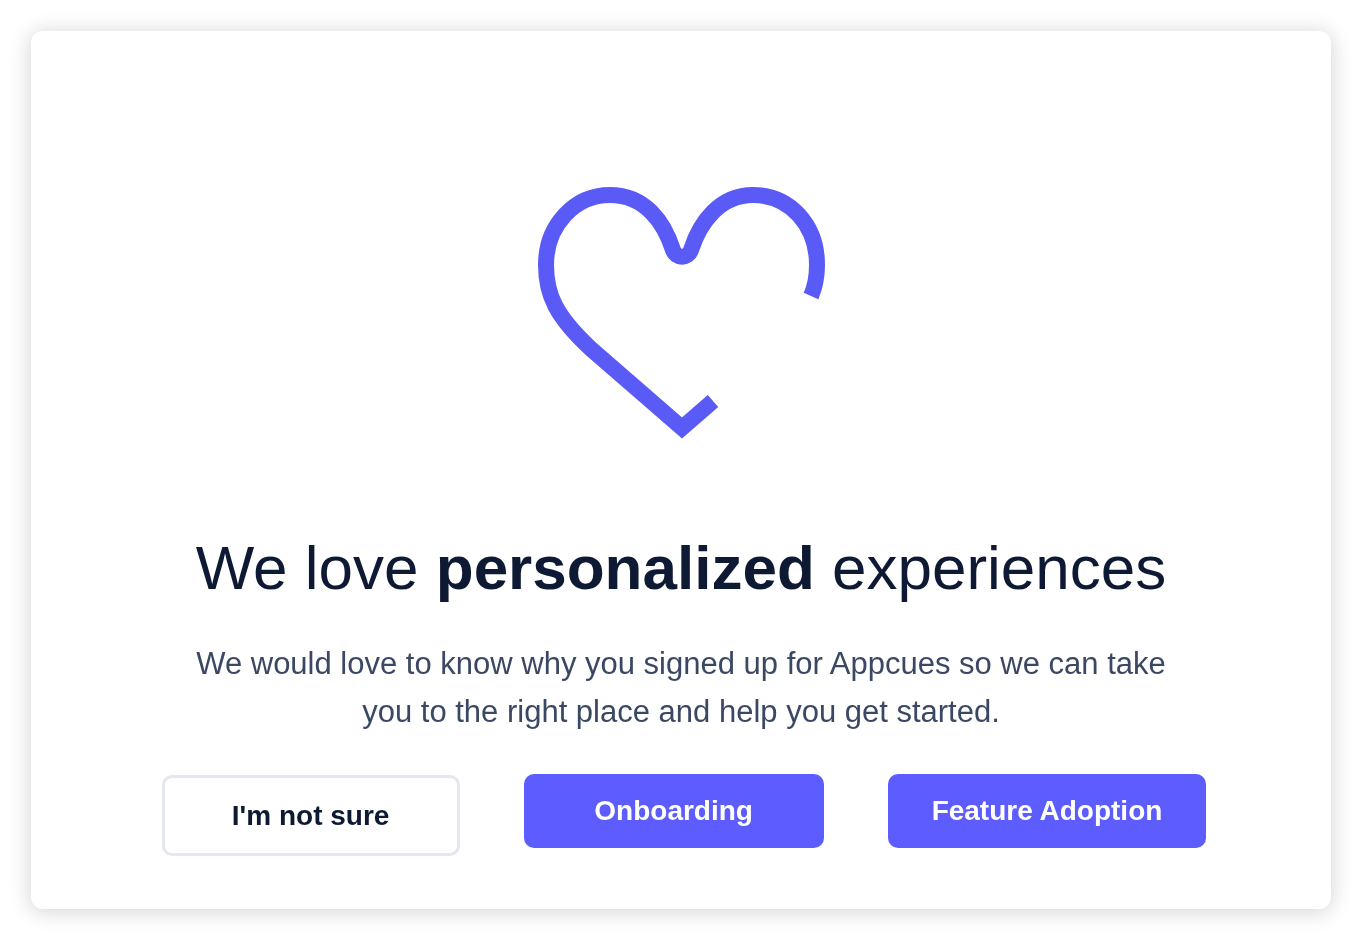  Describe the element at coordinates (673, 811) in the screenshot. I see `choice-button: Onboarding` at that location.